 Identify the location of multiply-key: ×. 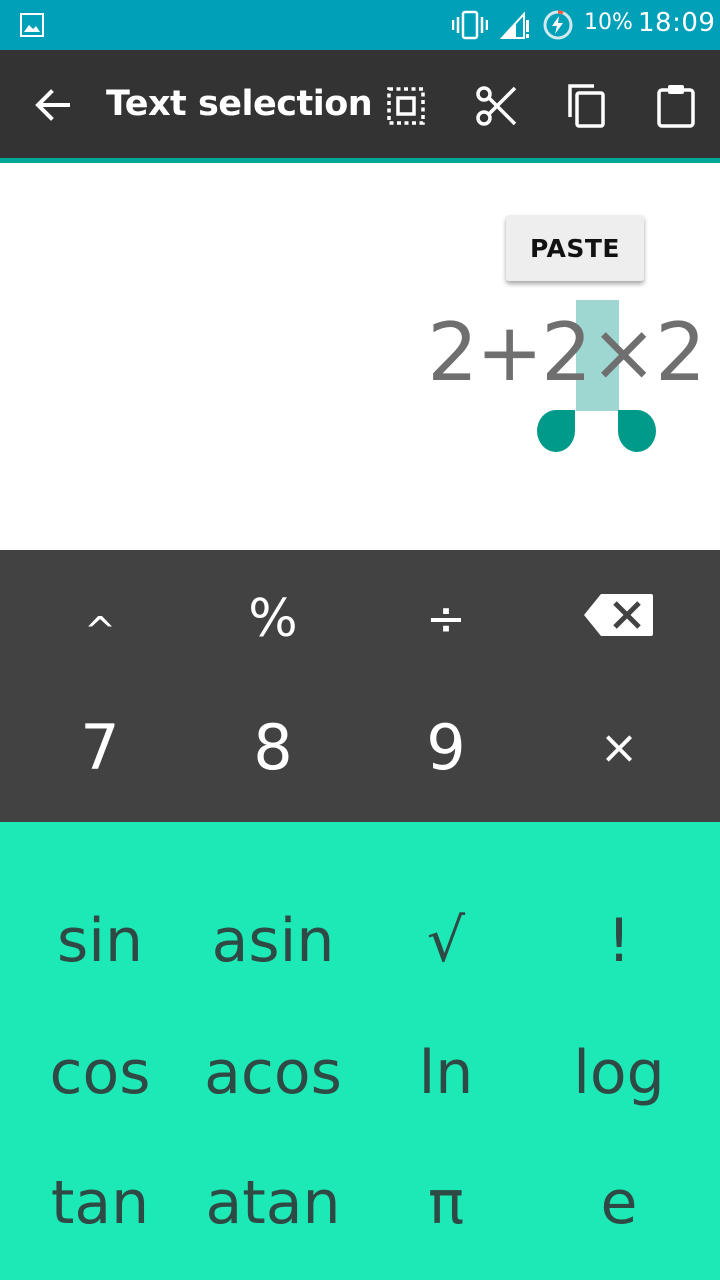
(619, 747).